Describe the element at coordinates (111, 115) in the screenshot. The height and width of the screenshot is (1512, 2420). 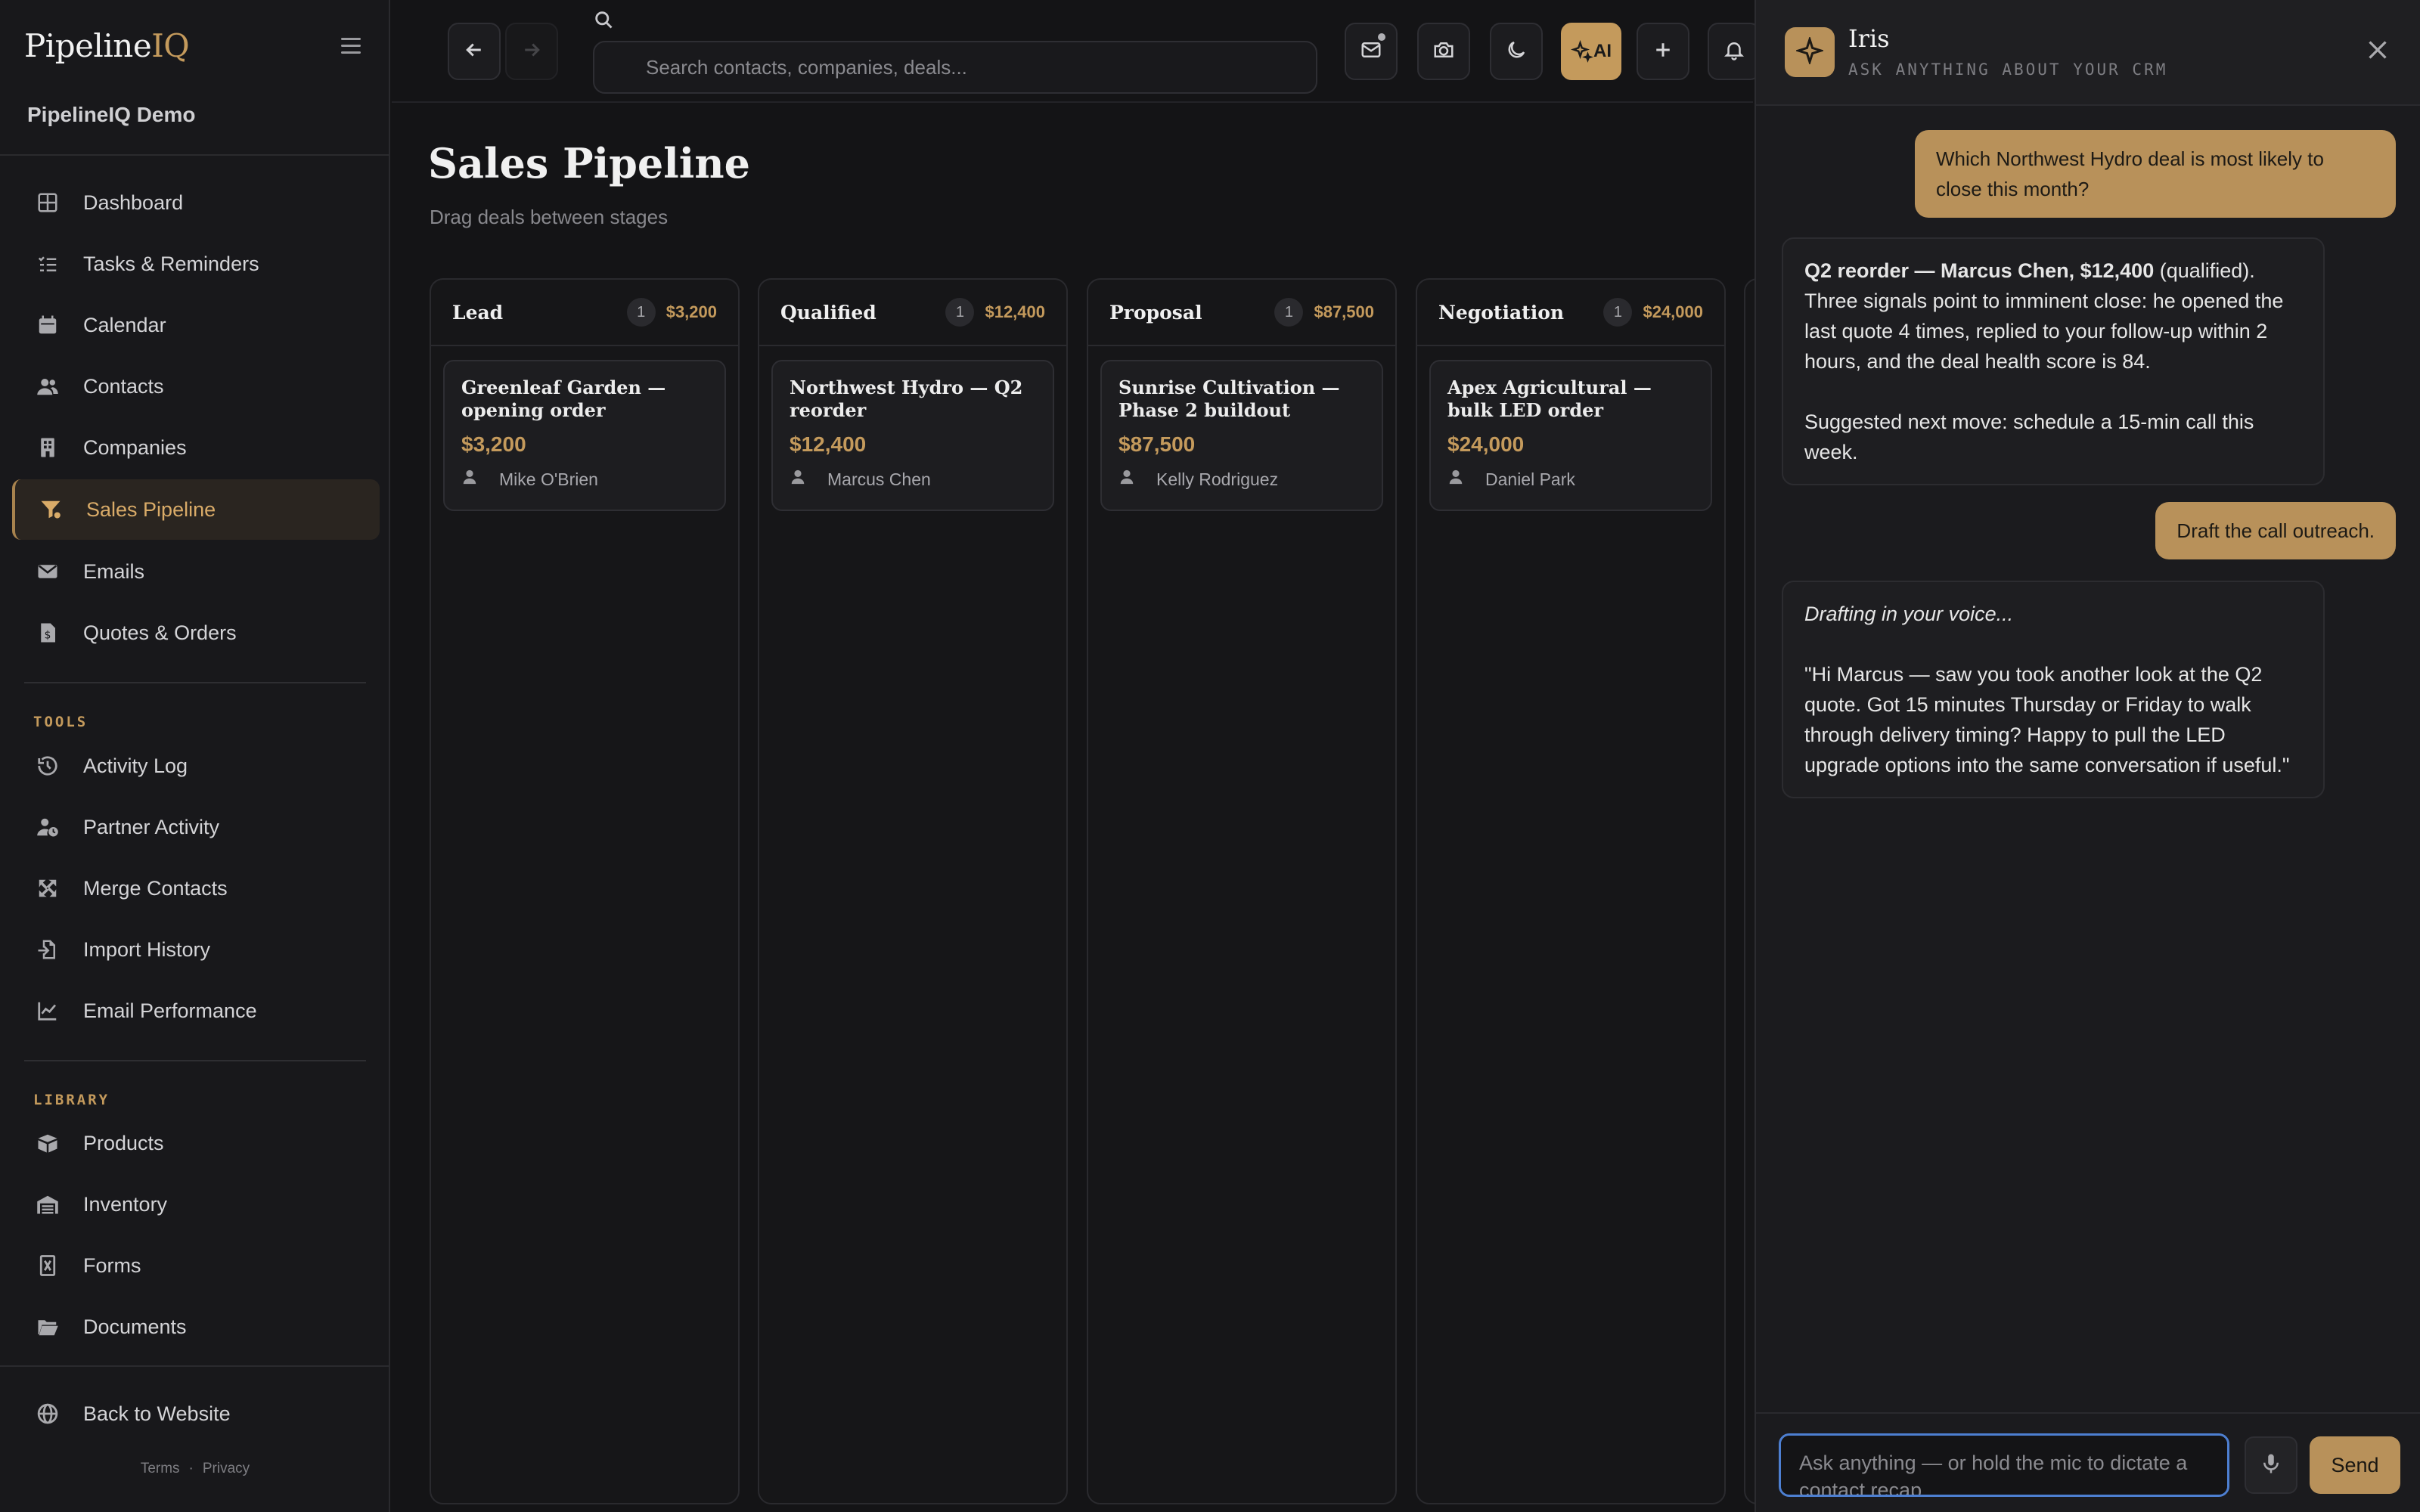
I see `workspace-name: PipelineIQ Demo` at that location.